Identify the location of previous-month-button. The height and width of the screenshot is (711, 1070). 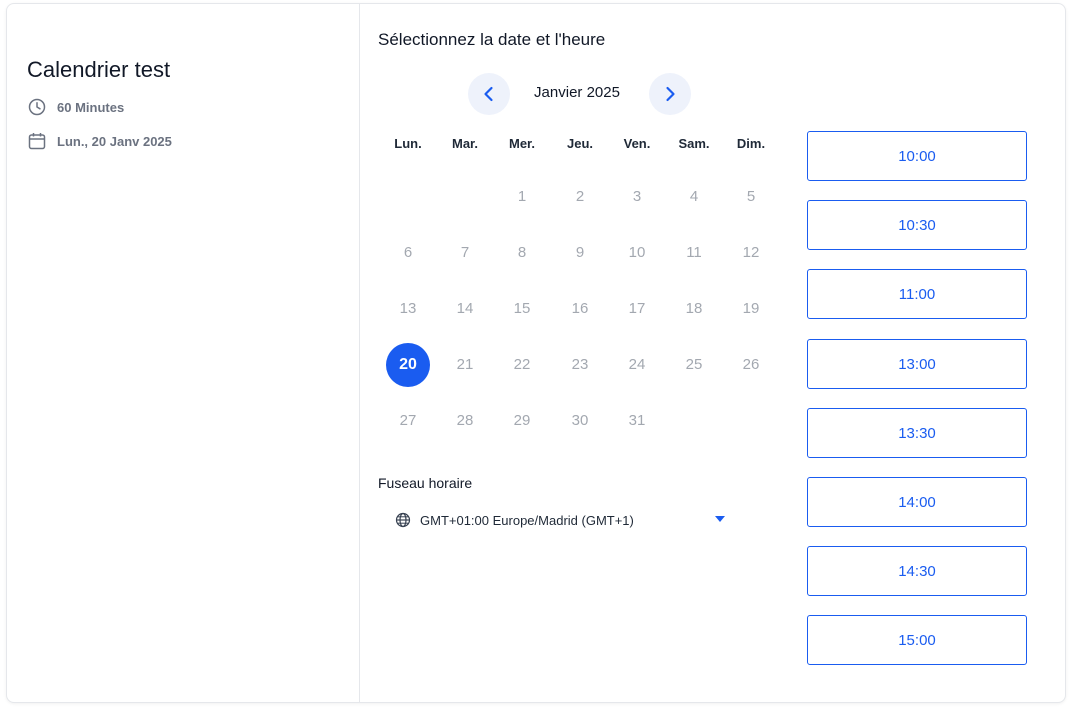
(489, 94).